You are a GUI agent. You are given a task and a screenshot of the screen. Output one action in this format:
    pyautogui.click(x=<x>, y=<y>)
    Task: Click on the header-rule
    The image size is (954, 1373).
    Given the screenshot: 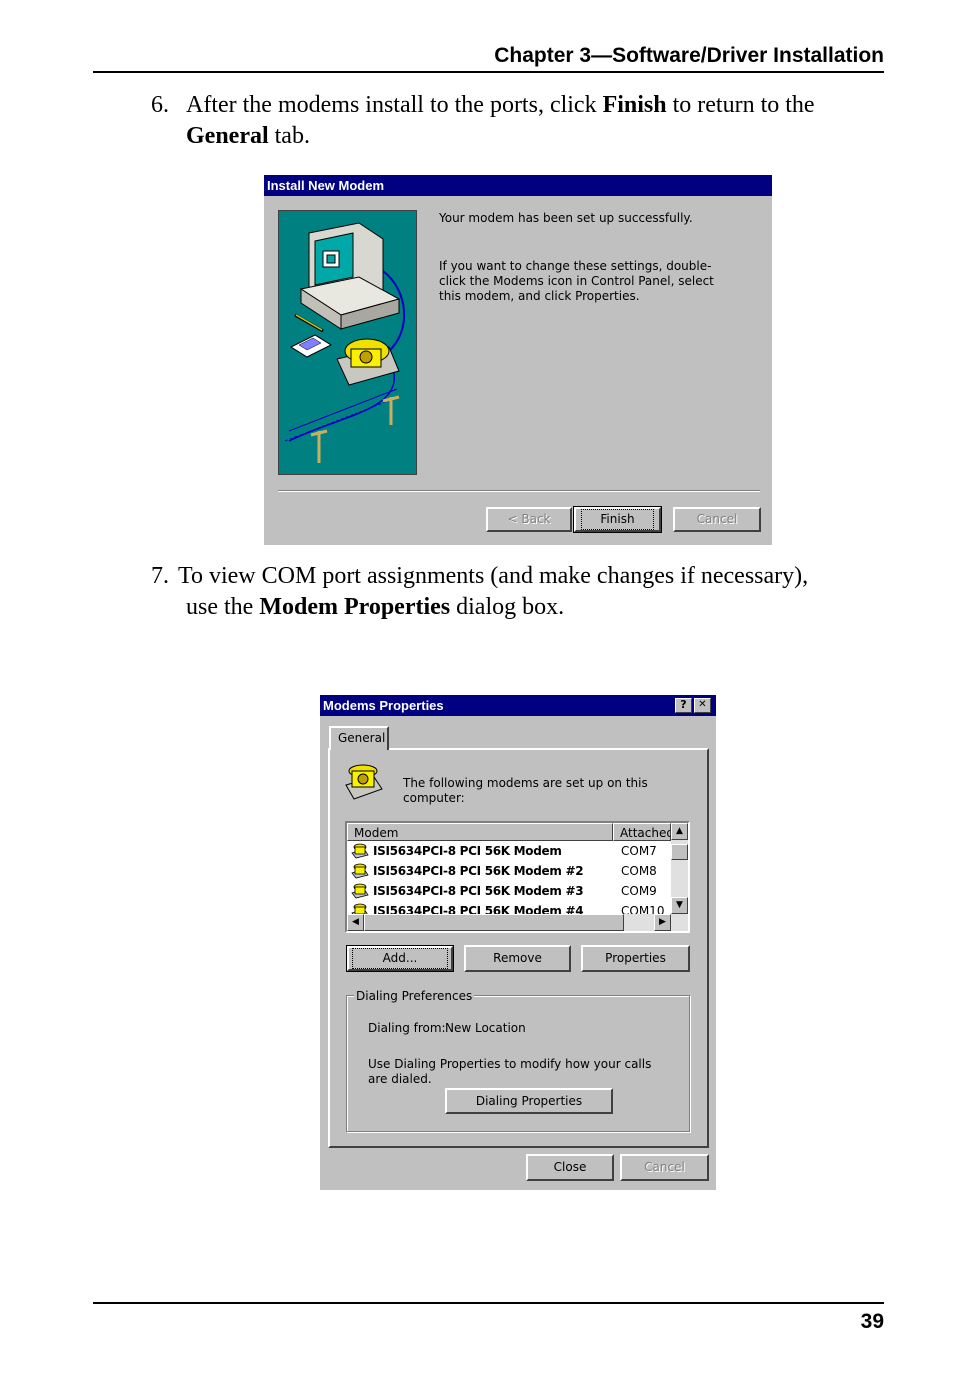 What is the action you would take?
    pyautogui.click(x=488, y=72)
    